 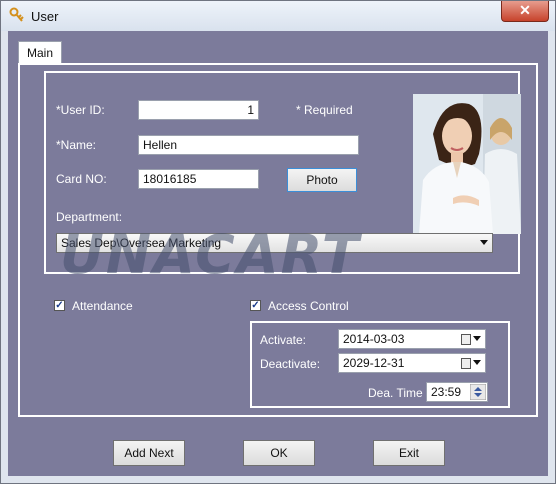 I want to click on user-key-icon, so click(x=16, y=14).